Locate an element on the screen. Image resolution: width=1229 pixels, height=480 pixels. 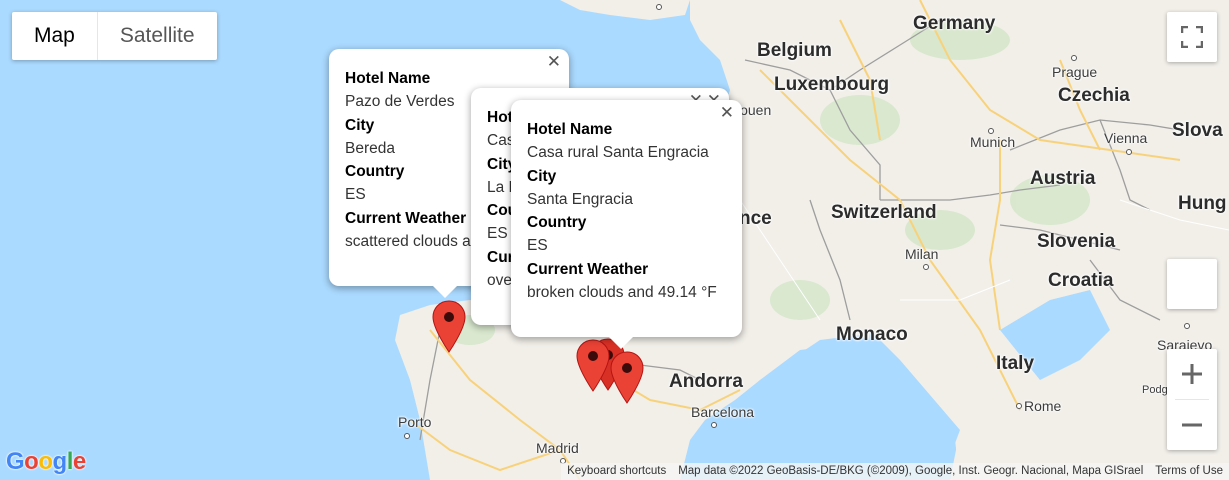
weather-label: Current Weather is located at coordinates (588, 269).